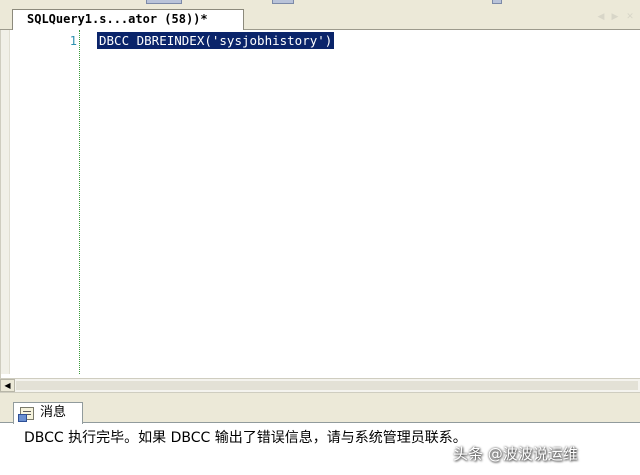 The image size is (640, 475). What do you see at coordinates (320, 412) in the screenshot?
I see `results-tab-bar: 消息` at bounding box center [320, 412].